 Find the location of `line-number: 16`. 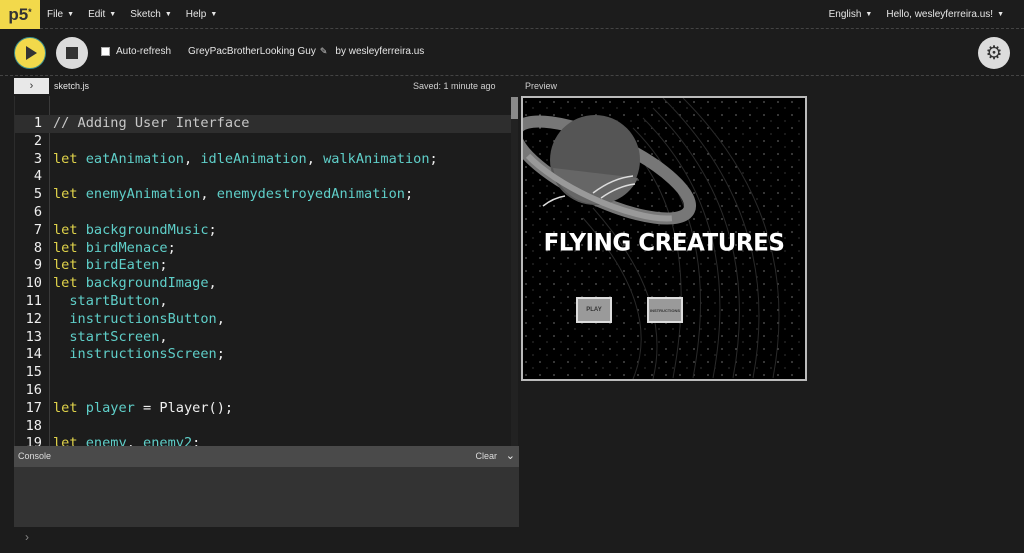

line-number: 16 is located at coordinates (33, 389).